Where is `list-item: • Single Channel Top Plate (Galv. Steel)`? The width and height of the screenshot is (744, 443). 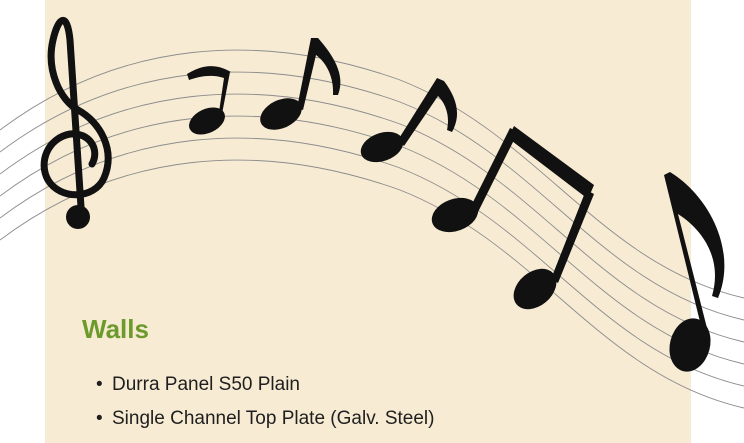
list-item: • Single Channel Top Plate (Galv. Steel) is located at coordinates (265, 419).